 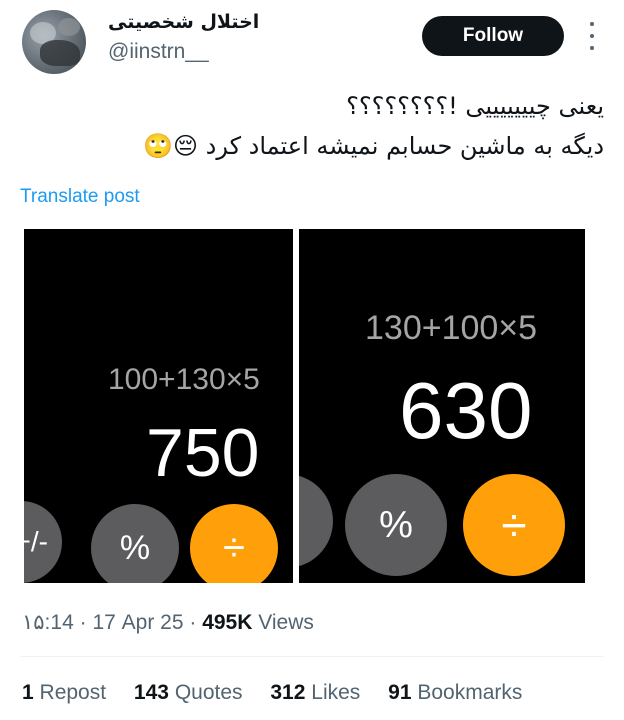 I want to click on bookmarks-count: 91, so click(x=400, y=692).